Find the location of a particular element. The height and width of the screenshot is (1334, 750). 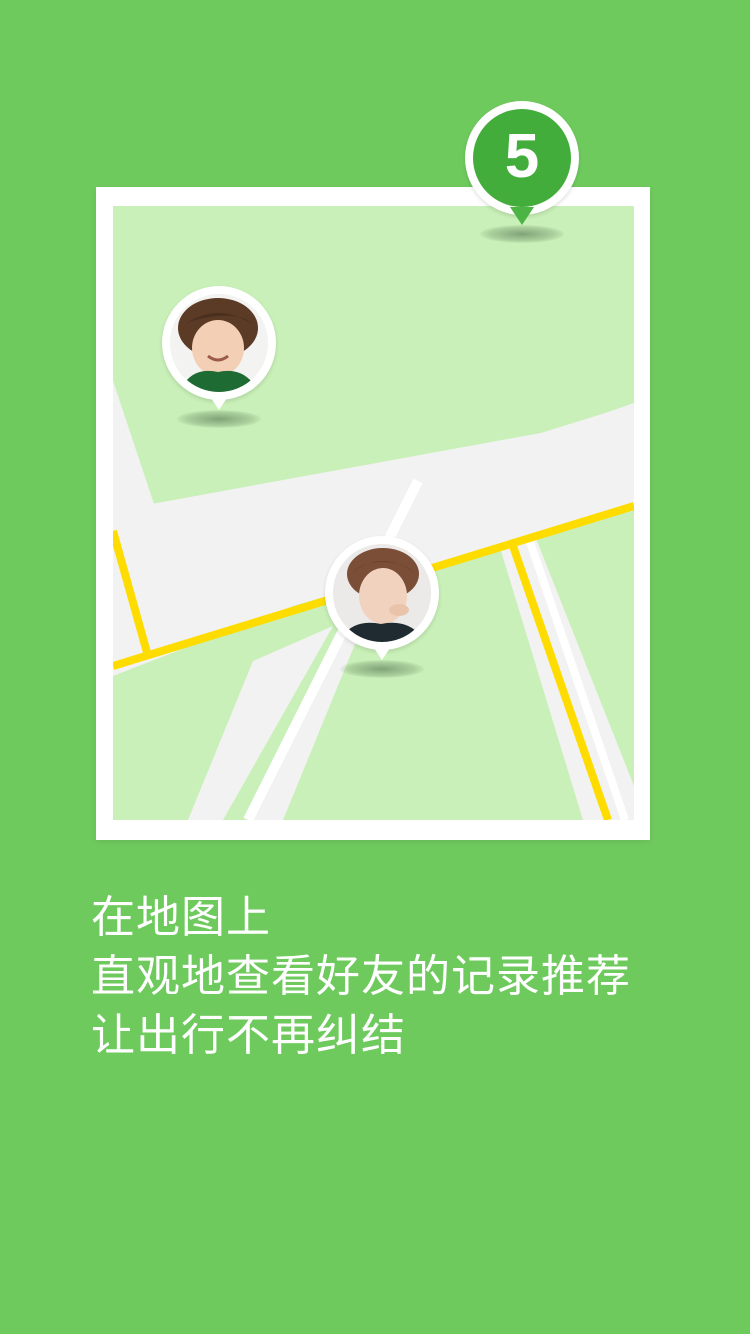

location-count-pin: 5 is located at coordinates (522, 176).